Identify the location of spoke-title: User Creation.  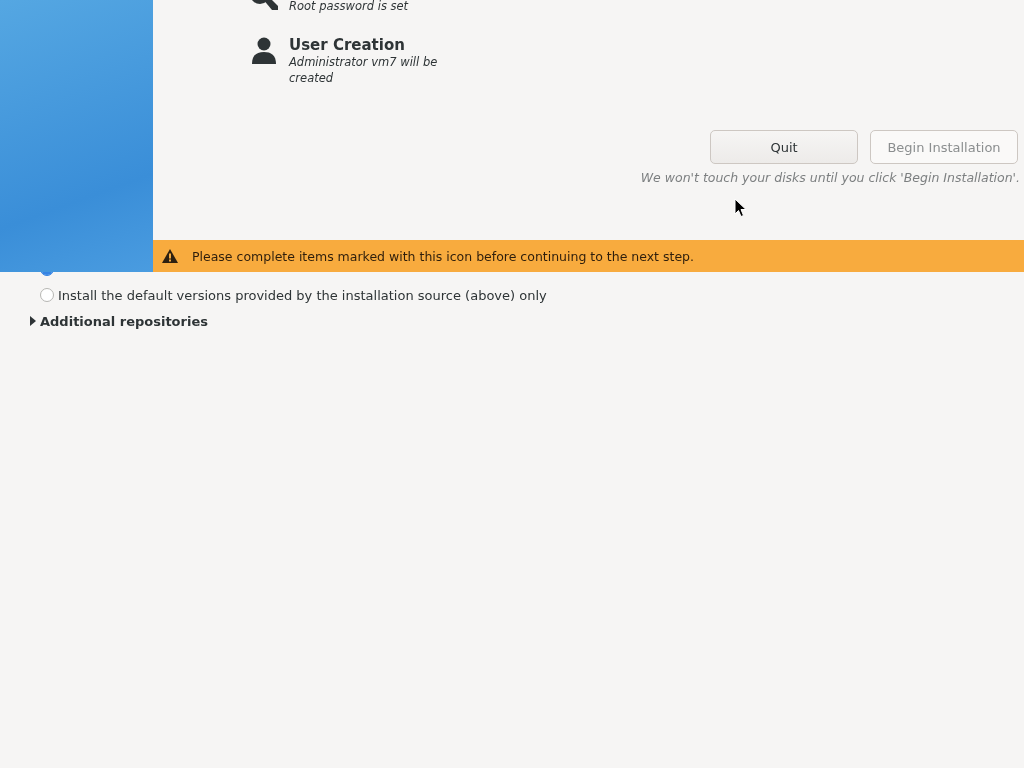
(369, 45).